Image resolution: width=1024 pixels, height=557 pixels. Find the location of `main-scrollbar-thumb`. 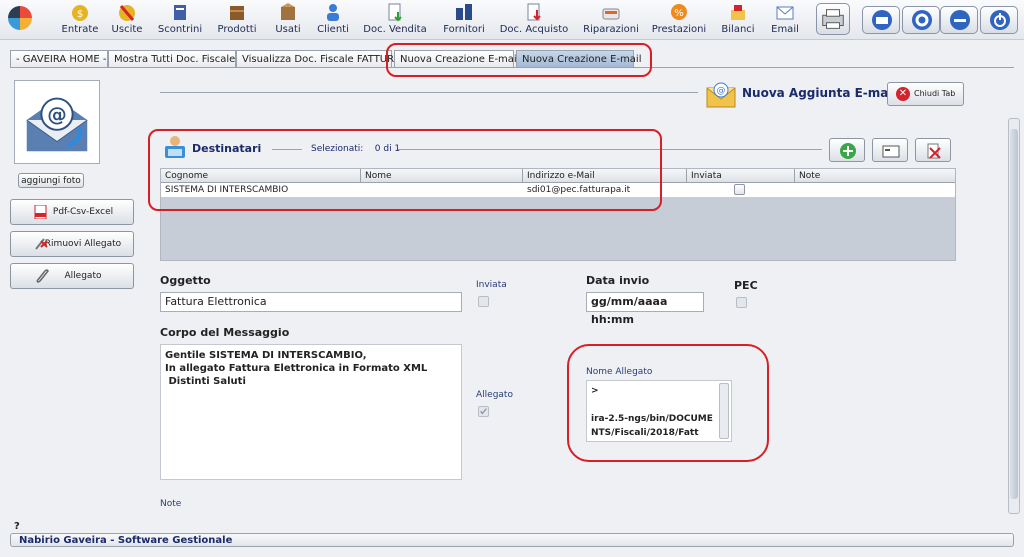

main-scrollbar-thumb is located at coordinates (1014, 314).